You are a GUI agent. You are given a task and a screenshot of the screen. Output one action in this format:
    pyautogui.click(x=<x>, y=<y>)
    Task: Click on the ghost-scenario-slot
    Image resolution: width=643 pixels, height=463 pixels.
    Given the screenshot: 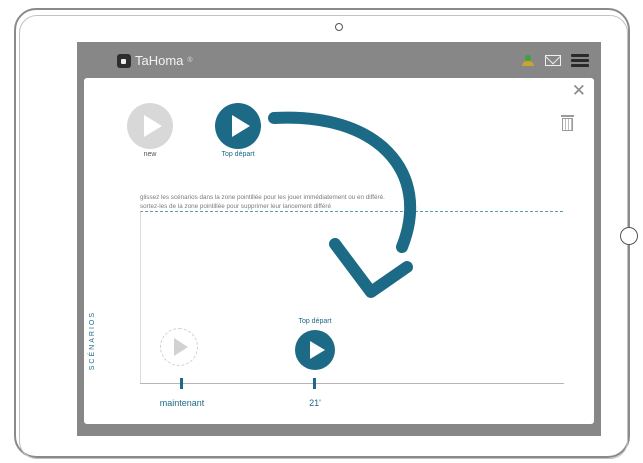 What is the action you would take?
    pyautogui.click(x=179, y=347)
    